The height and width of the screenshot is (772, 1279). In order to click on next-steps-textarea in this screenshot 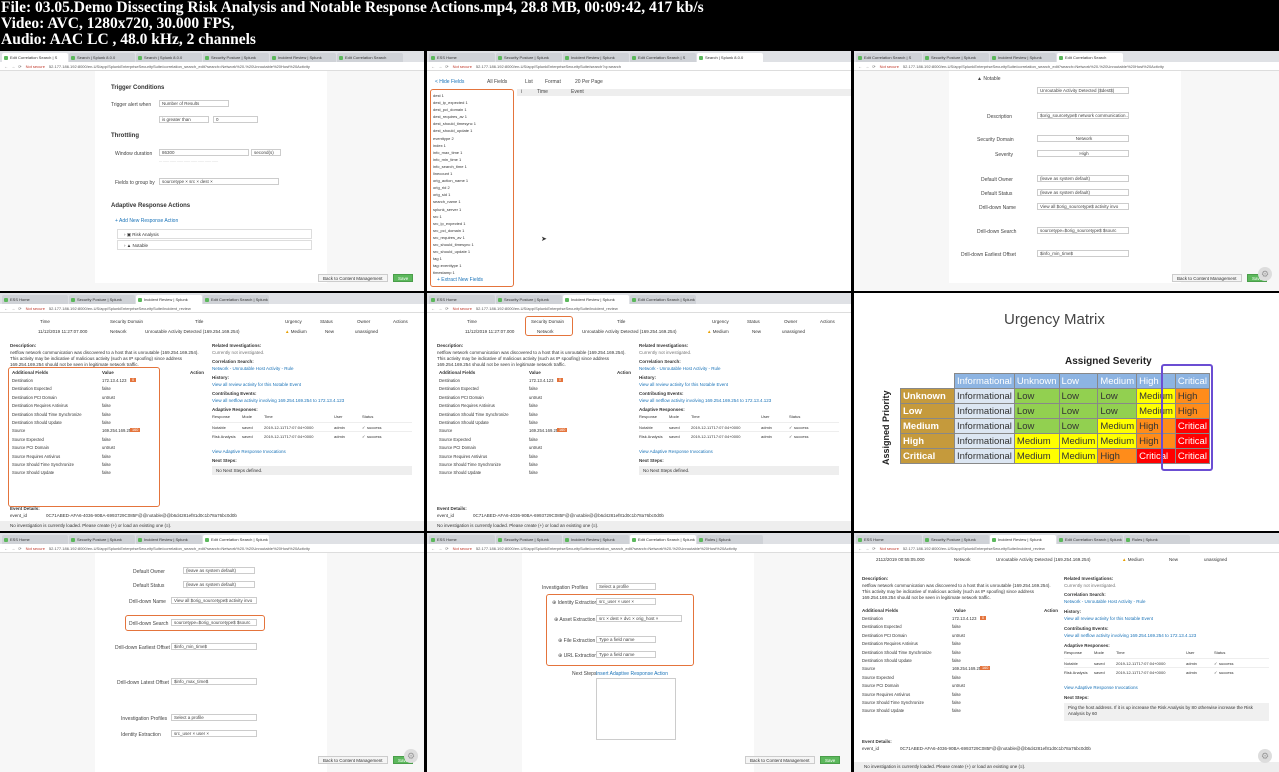, I will do `click(636, 709)`.